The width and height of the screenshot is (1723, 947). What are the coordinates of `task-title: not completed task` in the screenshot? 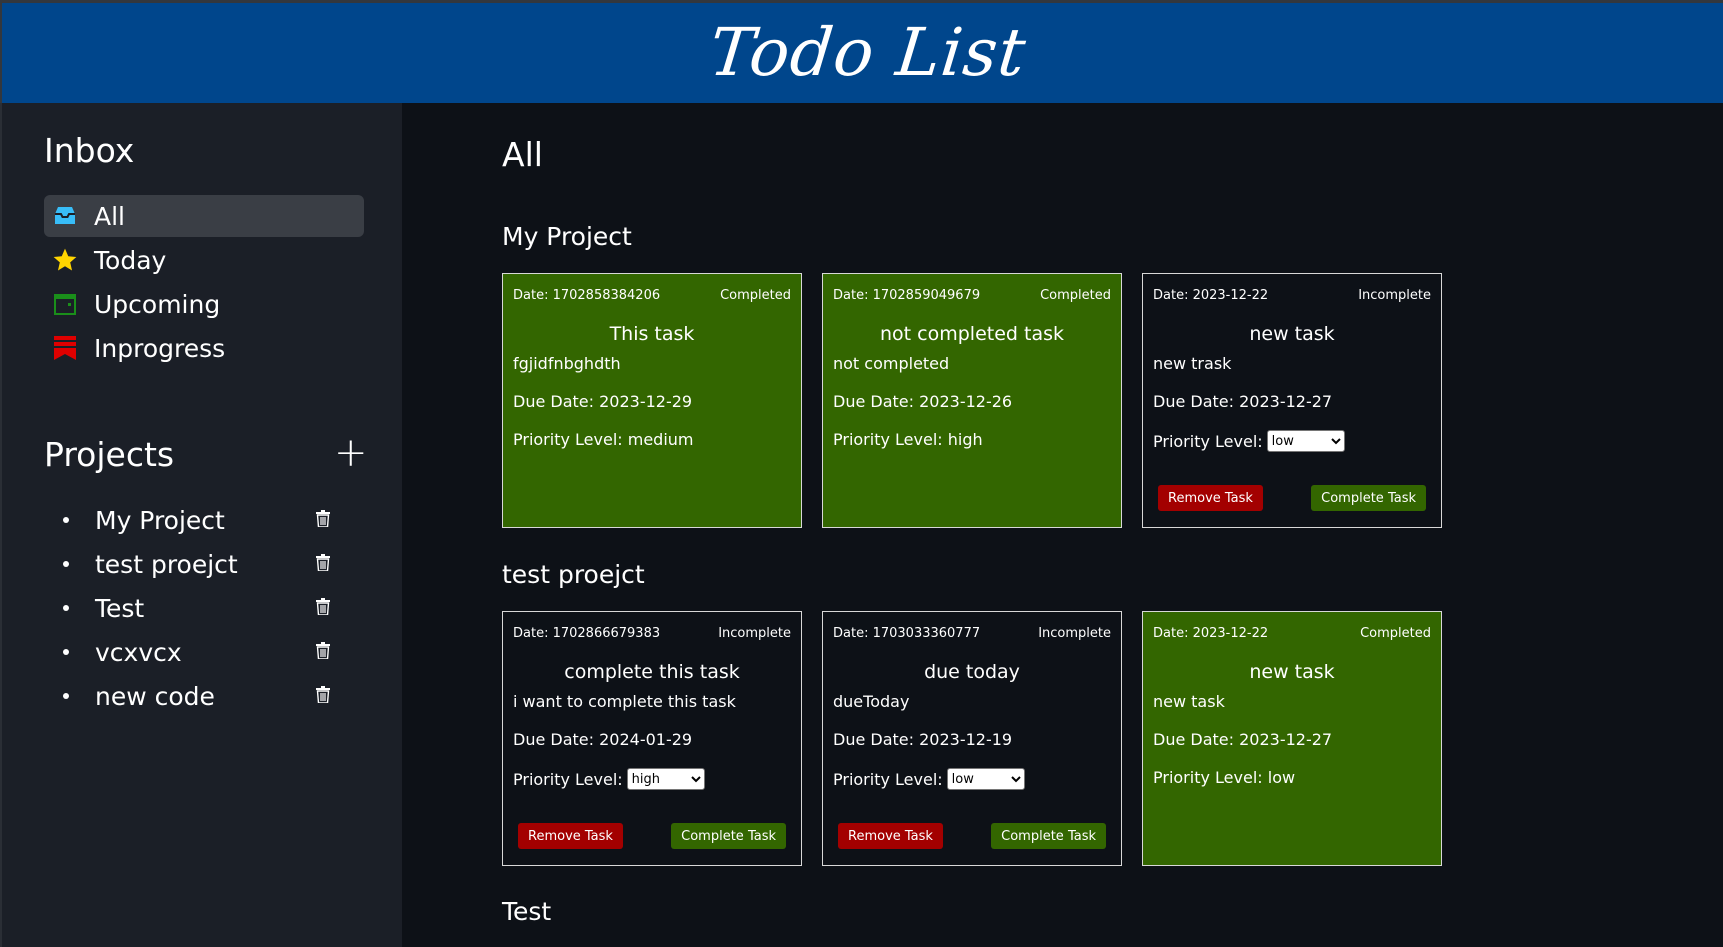 It's located at (972, 334).